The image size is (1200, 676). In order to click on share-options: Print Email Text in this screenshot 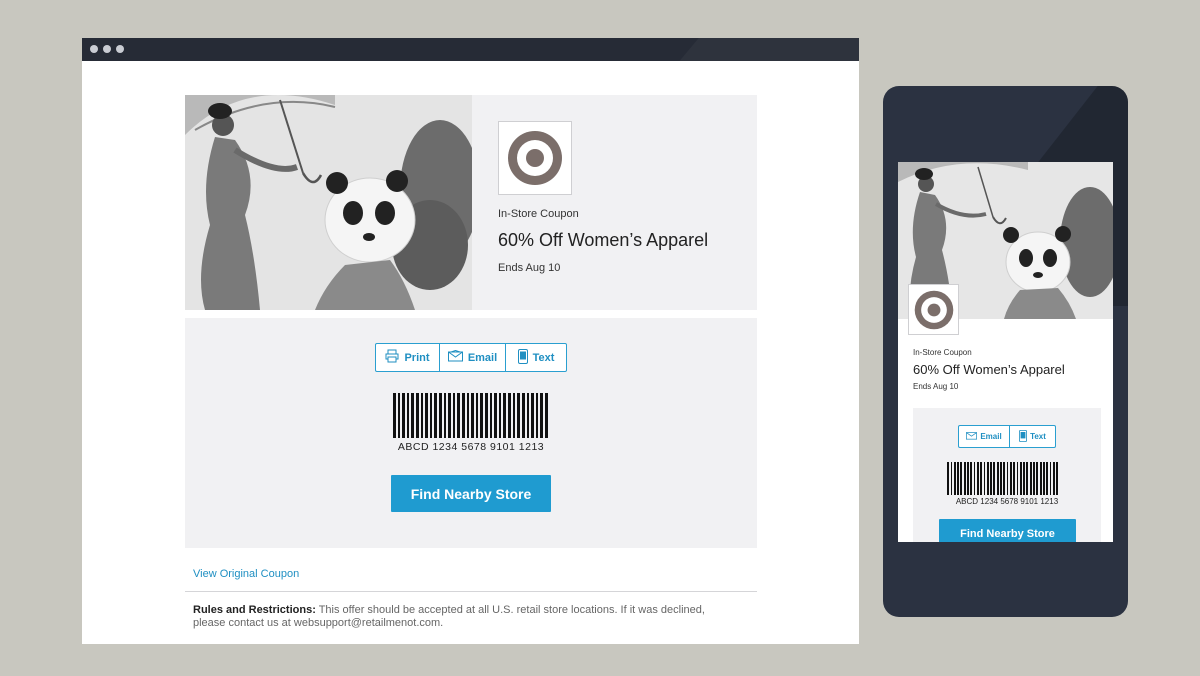, I will do `click(471, 357)`.